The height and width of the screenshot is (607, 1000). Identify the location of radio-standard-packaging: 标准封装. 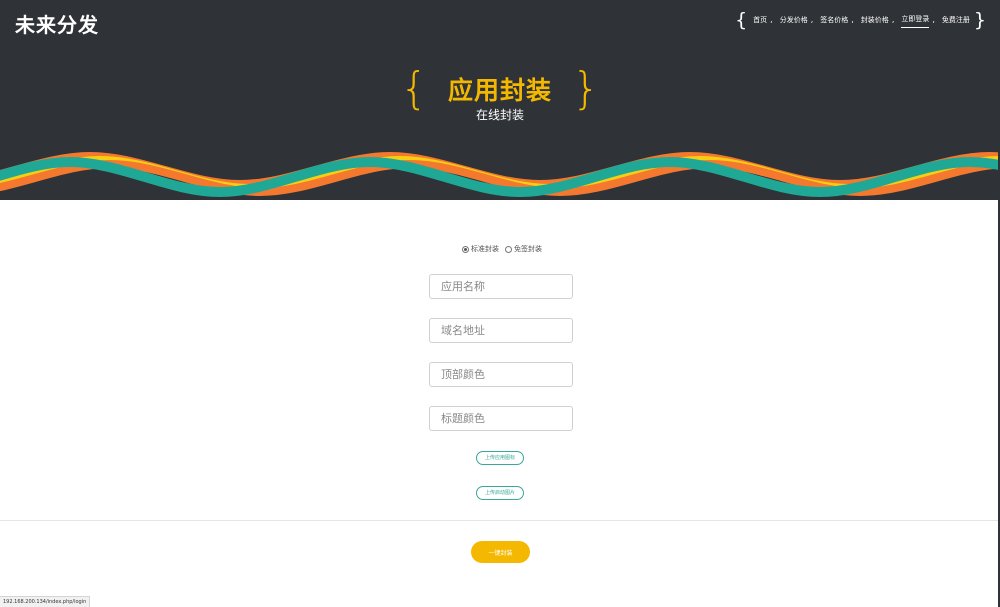
(480, 249).